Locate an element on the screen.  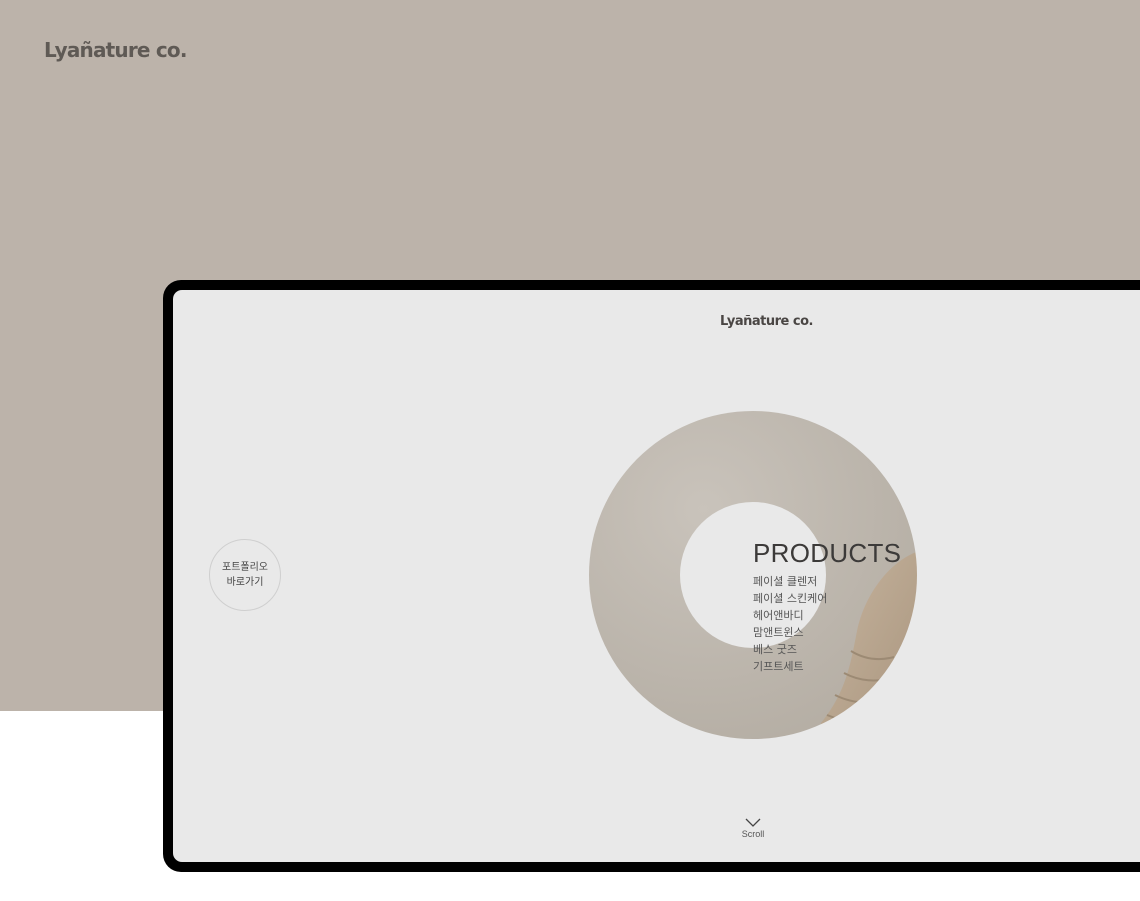
product-link-facial-skincare: 페이셜 스킨케어 is located at coordinates (827, 598).